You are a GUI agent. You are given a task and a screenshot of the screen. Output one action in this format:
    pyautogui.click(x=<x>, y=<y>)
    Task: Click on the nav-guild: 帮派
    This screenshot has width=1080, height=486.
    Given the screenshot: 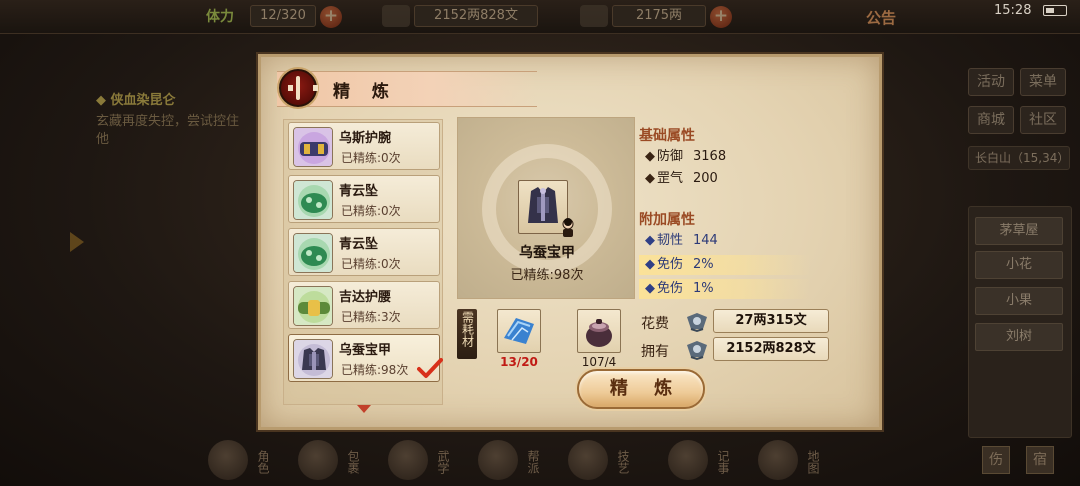 What is the action you would take?
    pyautogui.click(x=507, y=459)
    